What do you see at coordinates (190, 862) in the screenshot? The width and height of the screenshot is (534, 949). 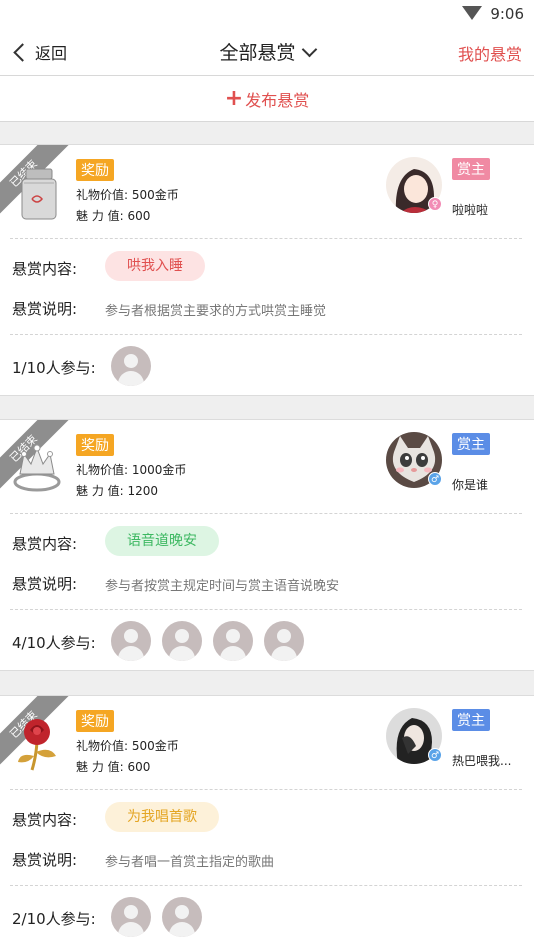 I see `note-text: 参与者唱一首赏主指定的歌曲` at bounding box center [190, 862].